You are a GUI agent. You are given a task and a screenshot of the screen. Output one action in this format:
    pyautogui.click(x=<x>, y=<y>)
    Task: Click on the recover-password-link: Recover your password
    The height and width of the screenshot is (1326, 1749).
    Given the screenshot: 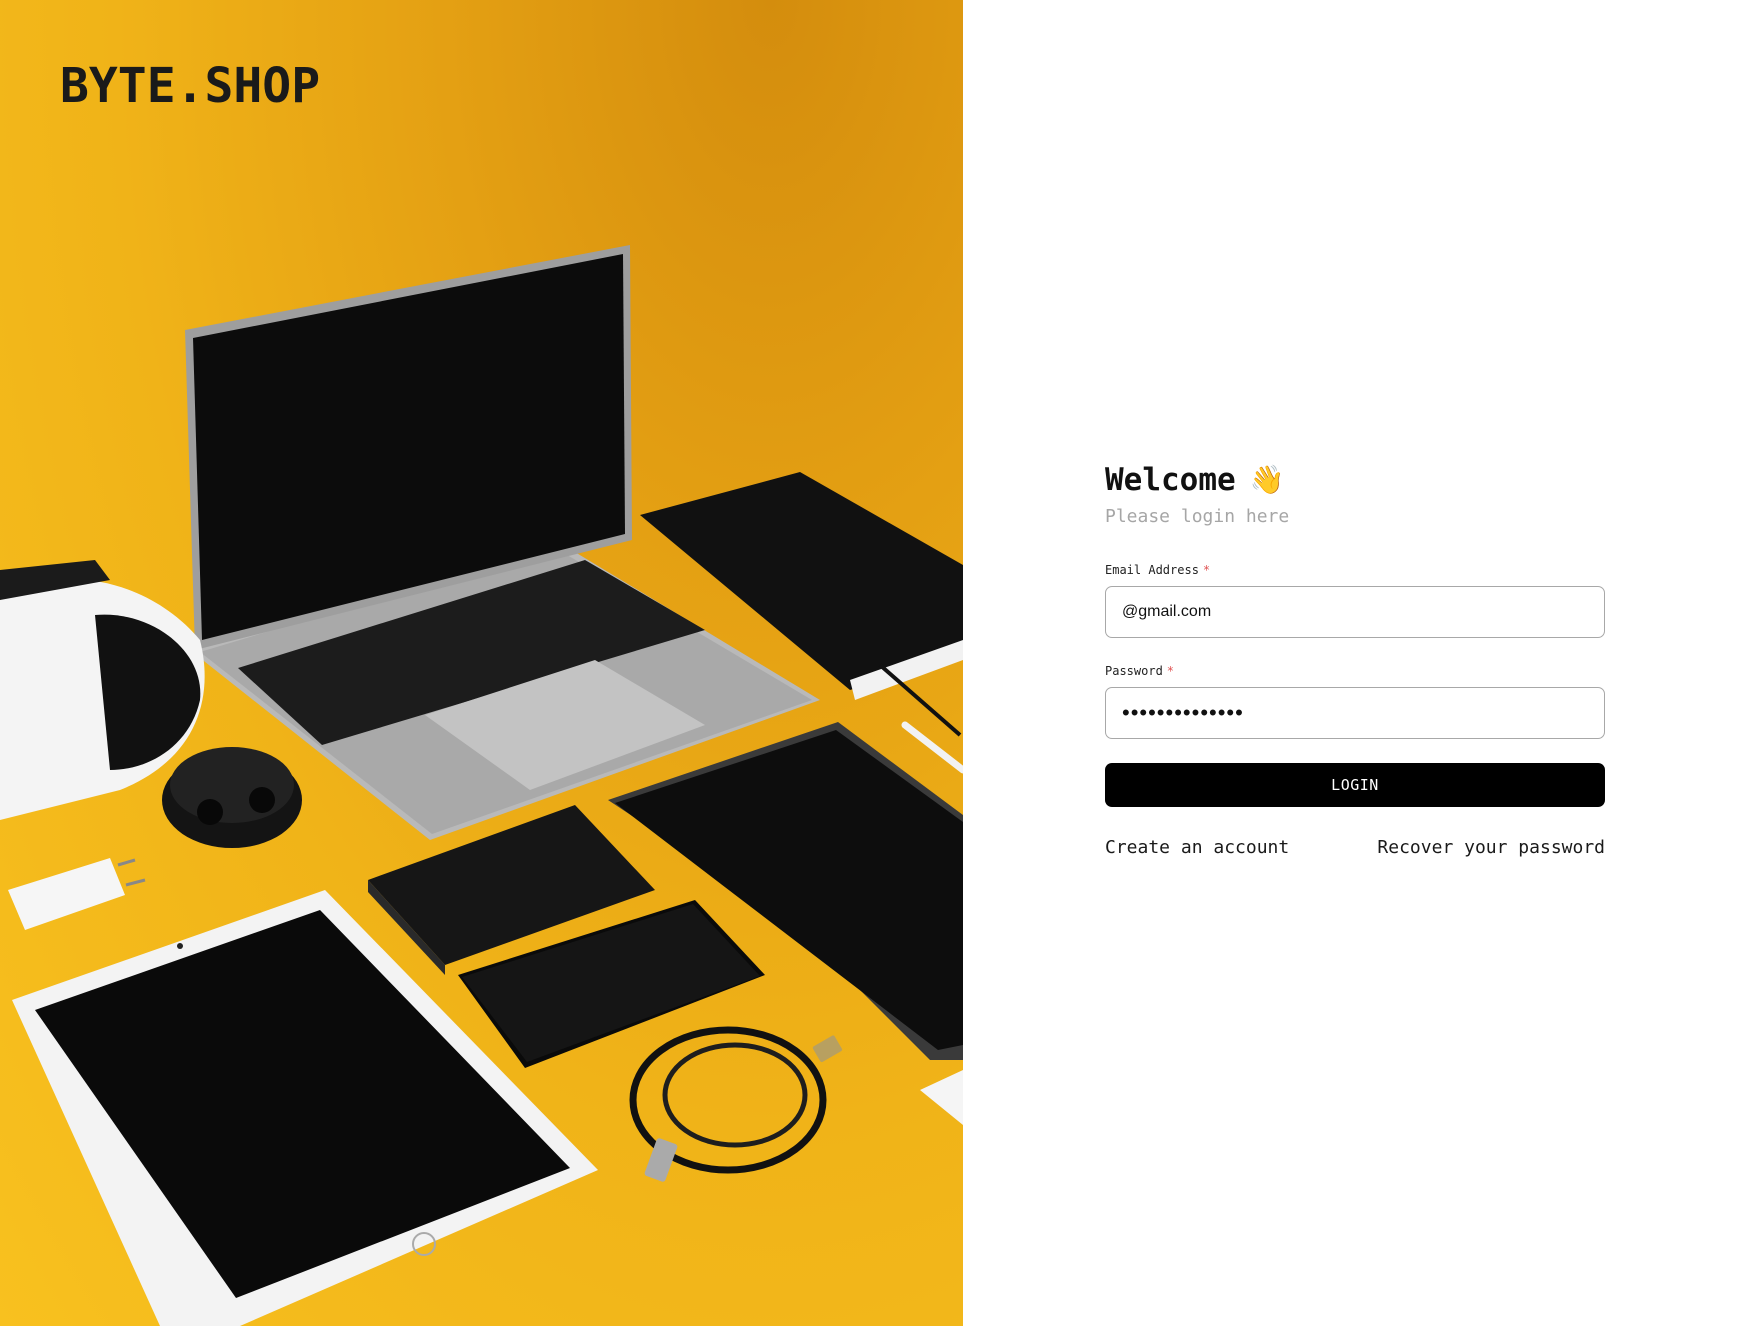 What is the action you would take?
    pyautogui.click(x=1491, y=847)
    